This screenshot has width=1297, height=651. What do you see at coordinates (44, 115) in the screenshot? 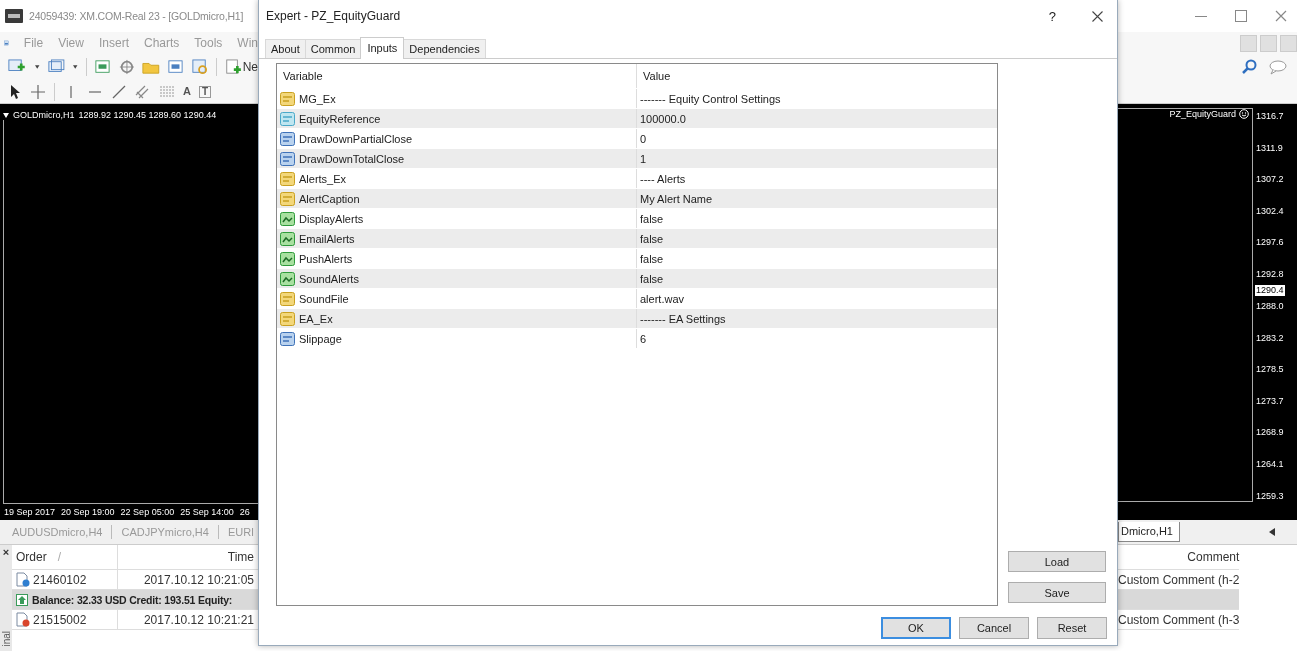
I see `chart-symbol: GOLDmicro,H1` at bounding box center [44, 115].